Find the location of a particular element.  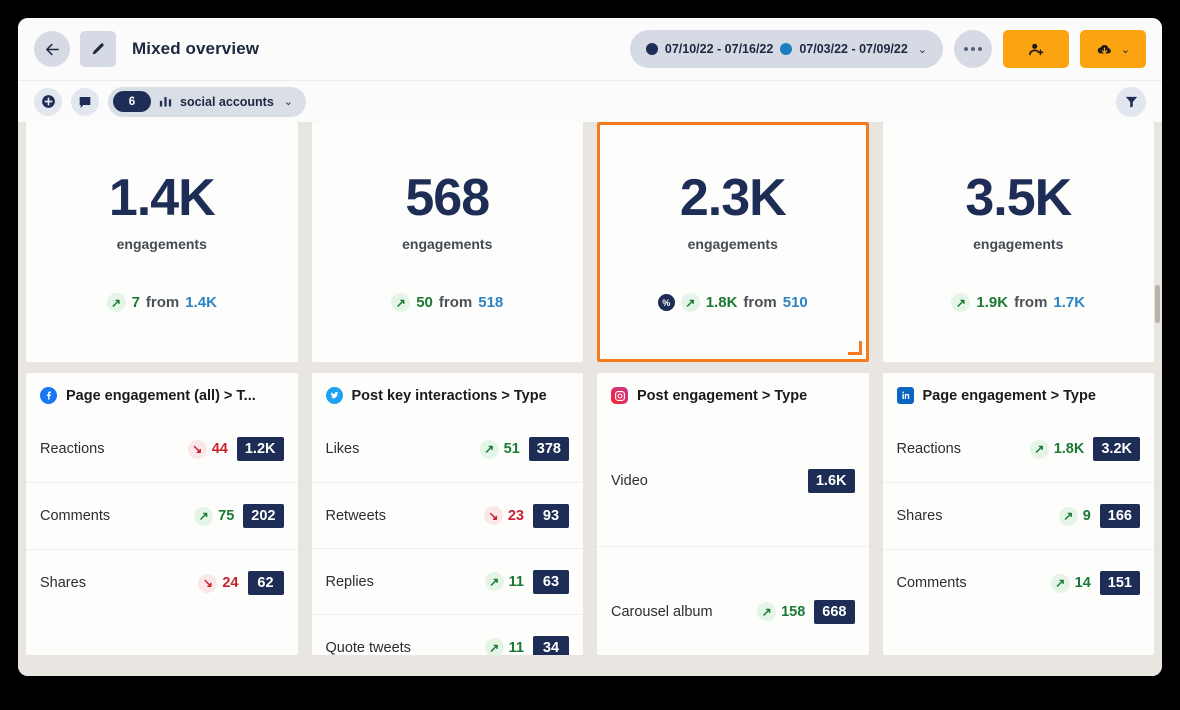

table-row: Retweets ↘ 23 93 is located at coordinates (447, 515).